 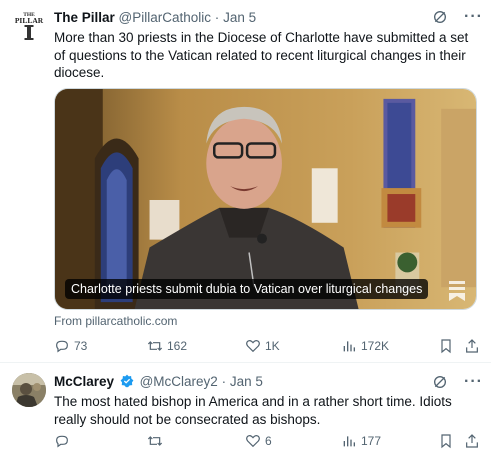 I want to click on reply-button, so click(x=64, y=441).